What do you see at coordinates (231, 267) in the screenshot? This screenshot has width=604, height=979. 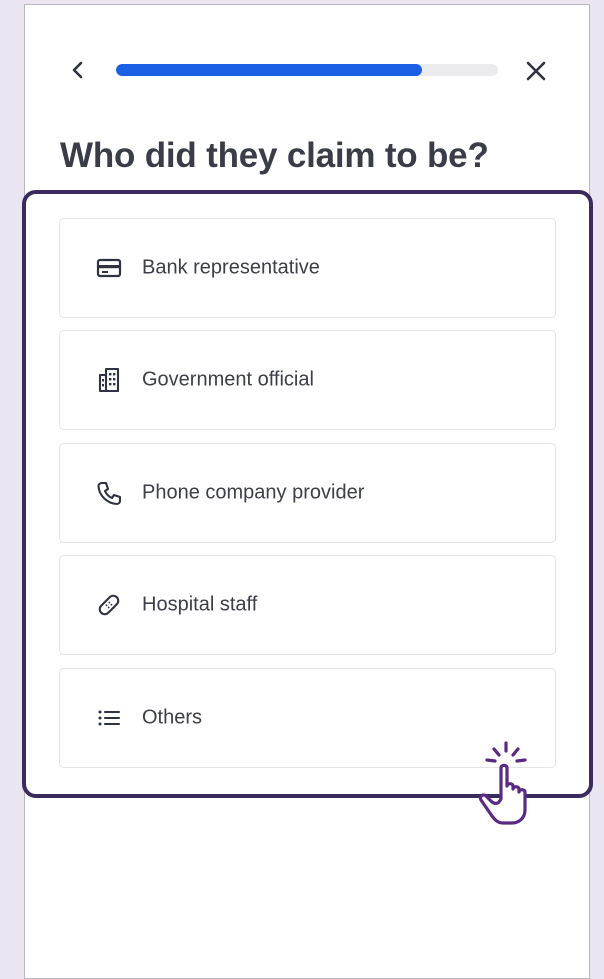 I see `option-label: Bank representative` at bounding box center [231, 267].